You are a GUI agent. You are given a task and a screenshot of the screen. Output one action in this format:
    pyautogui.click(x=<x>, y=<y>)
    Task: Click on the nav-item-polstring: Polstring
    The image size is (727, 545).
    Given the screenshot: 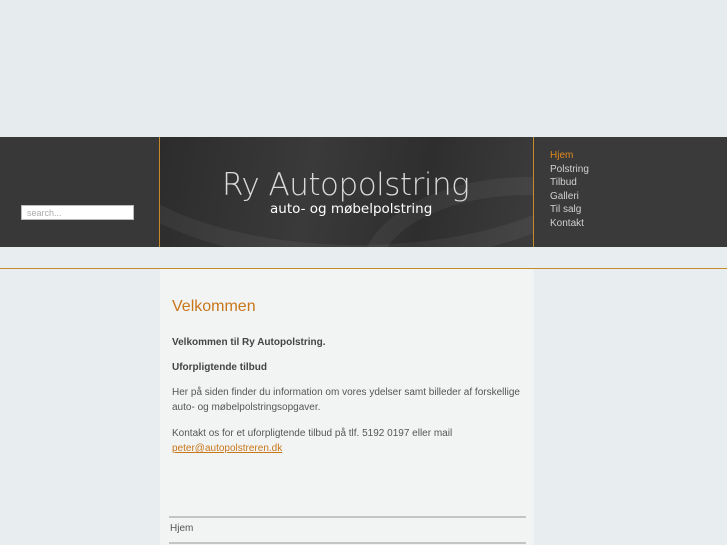 What is the action you would take?
    pyautogui.click(x=569, y=170)
    